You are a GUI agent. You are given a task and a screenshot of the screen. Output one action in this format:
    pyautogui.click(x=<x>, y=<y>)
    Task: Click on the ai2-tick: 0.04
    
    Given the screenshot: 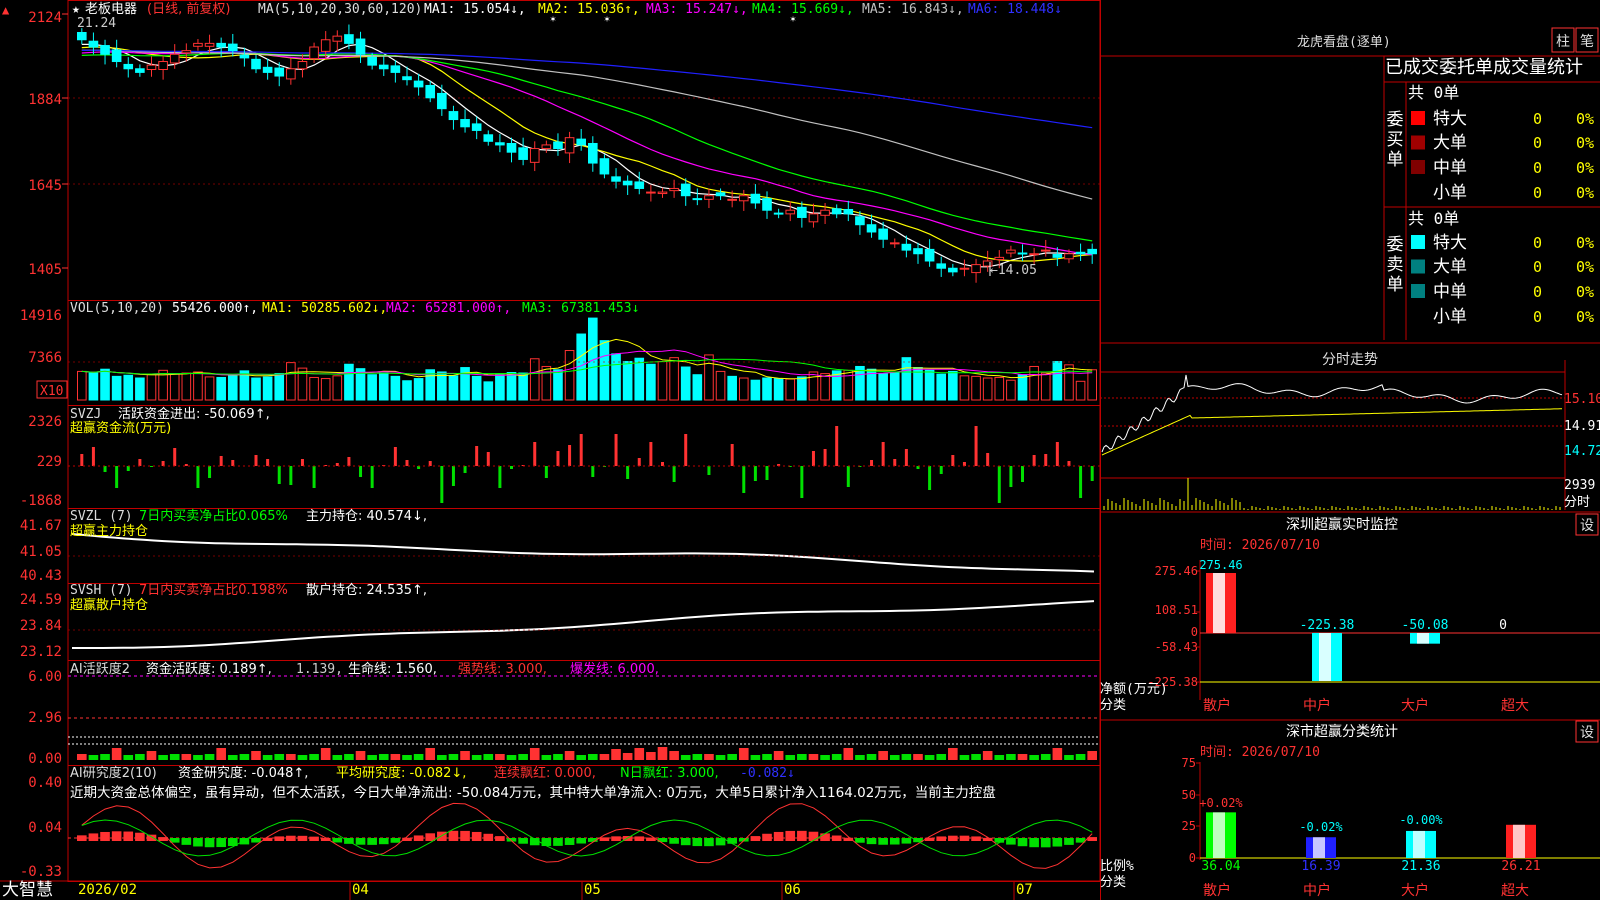 What is the action you would take?
    pyautogui.click(x=45, y=828)
    